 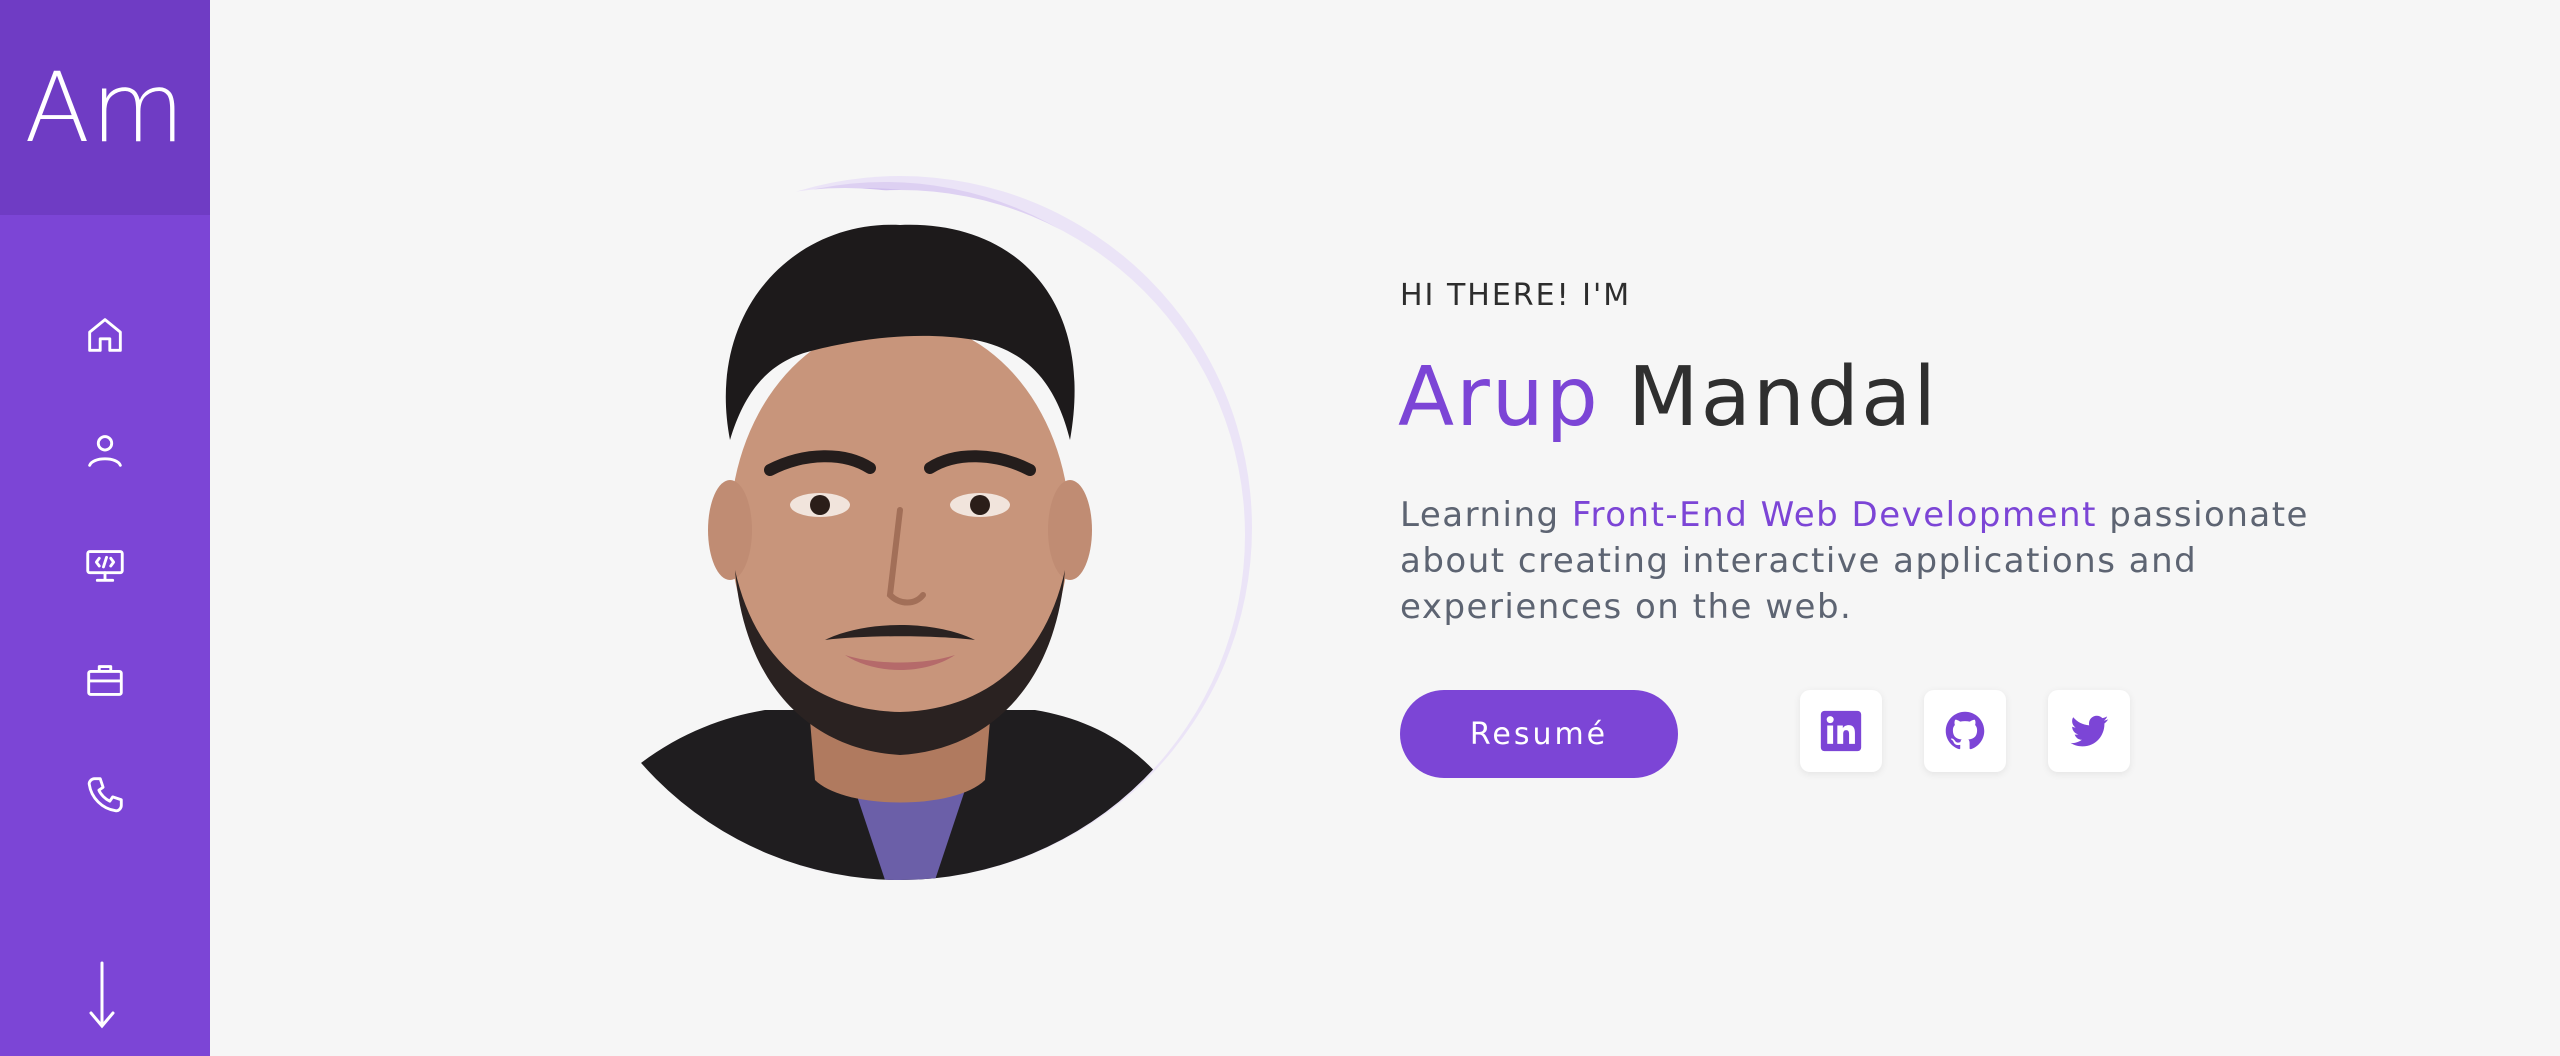 I want to click on sidebar: Am, so click(x=105, y=528).